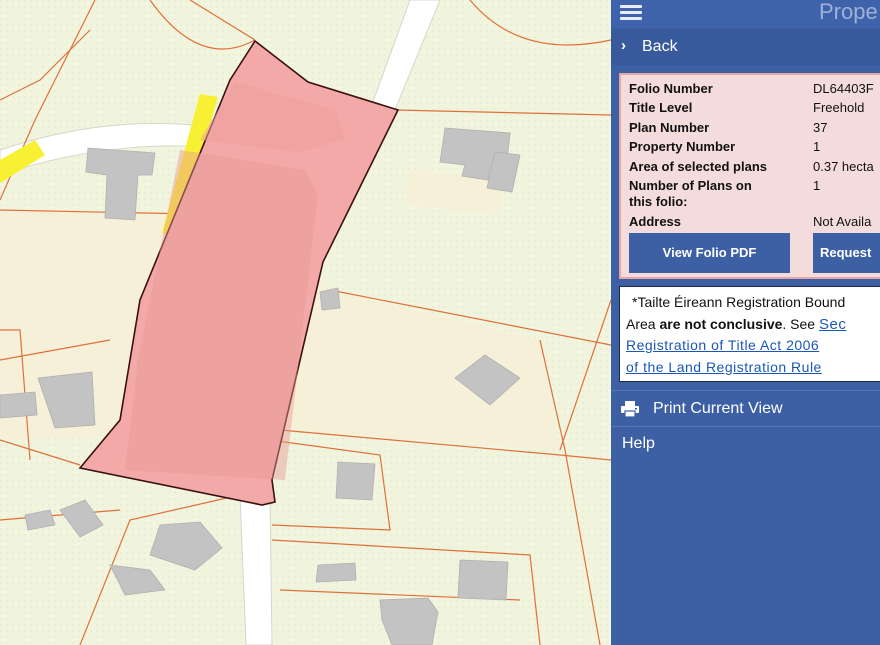 The height and width of the screenshot is (645, 880). I want to click on view-folio-pdf-button: View Folio PDF, so click(709, 253).